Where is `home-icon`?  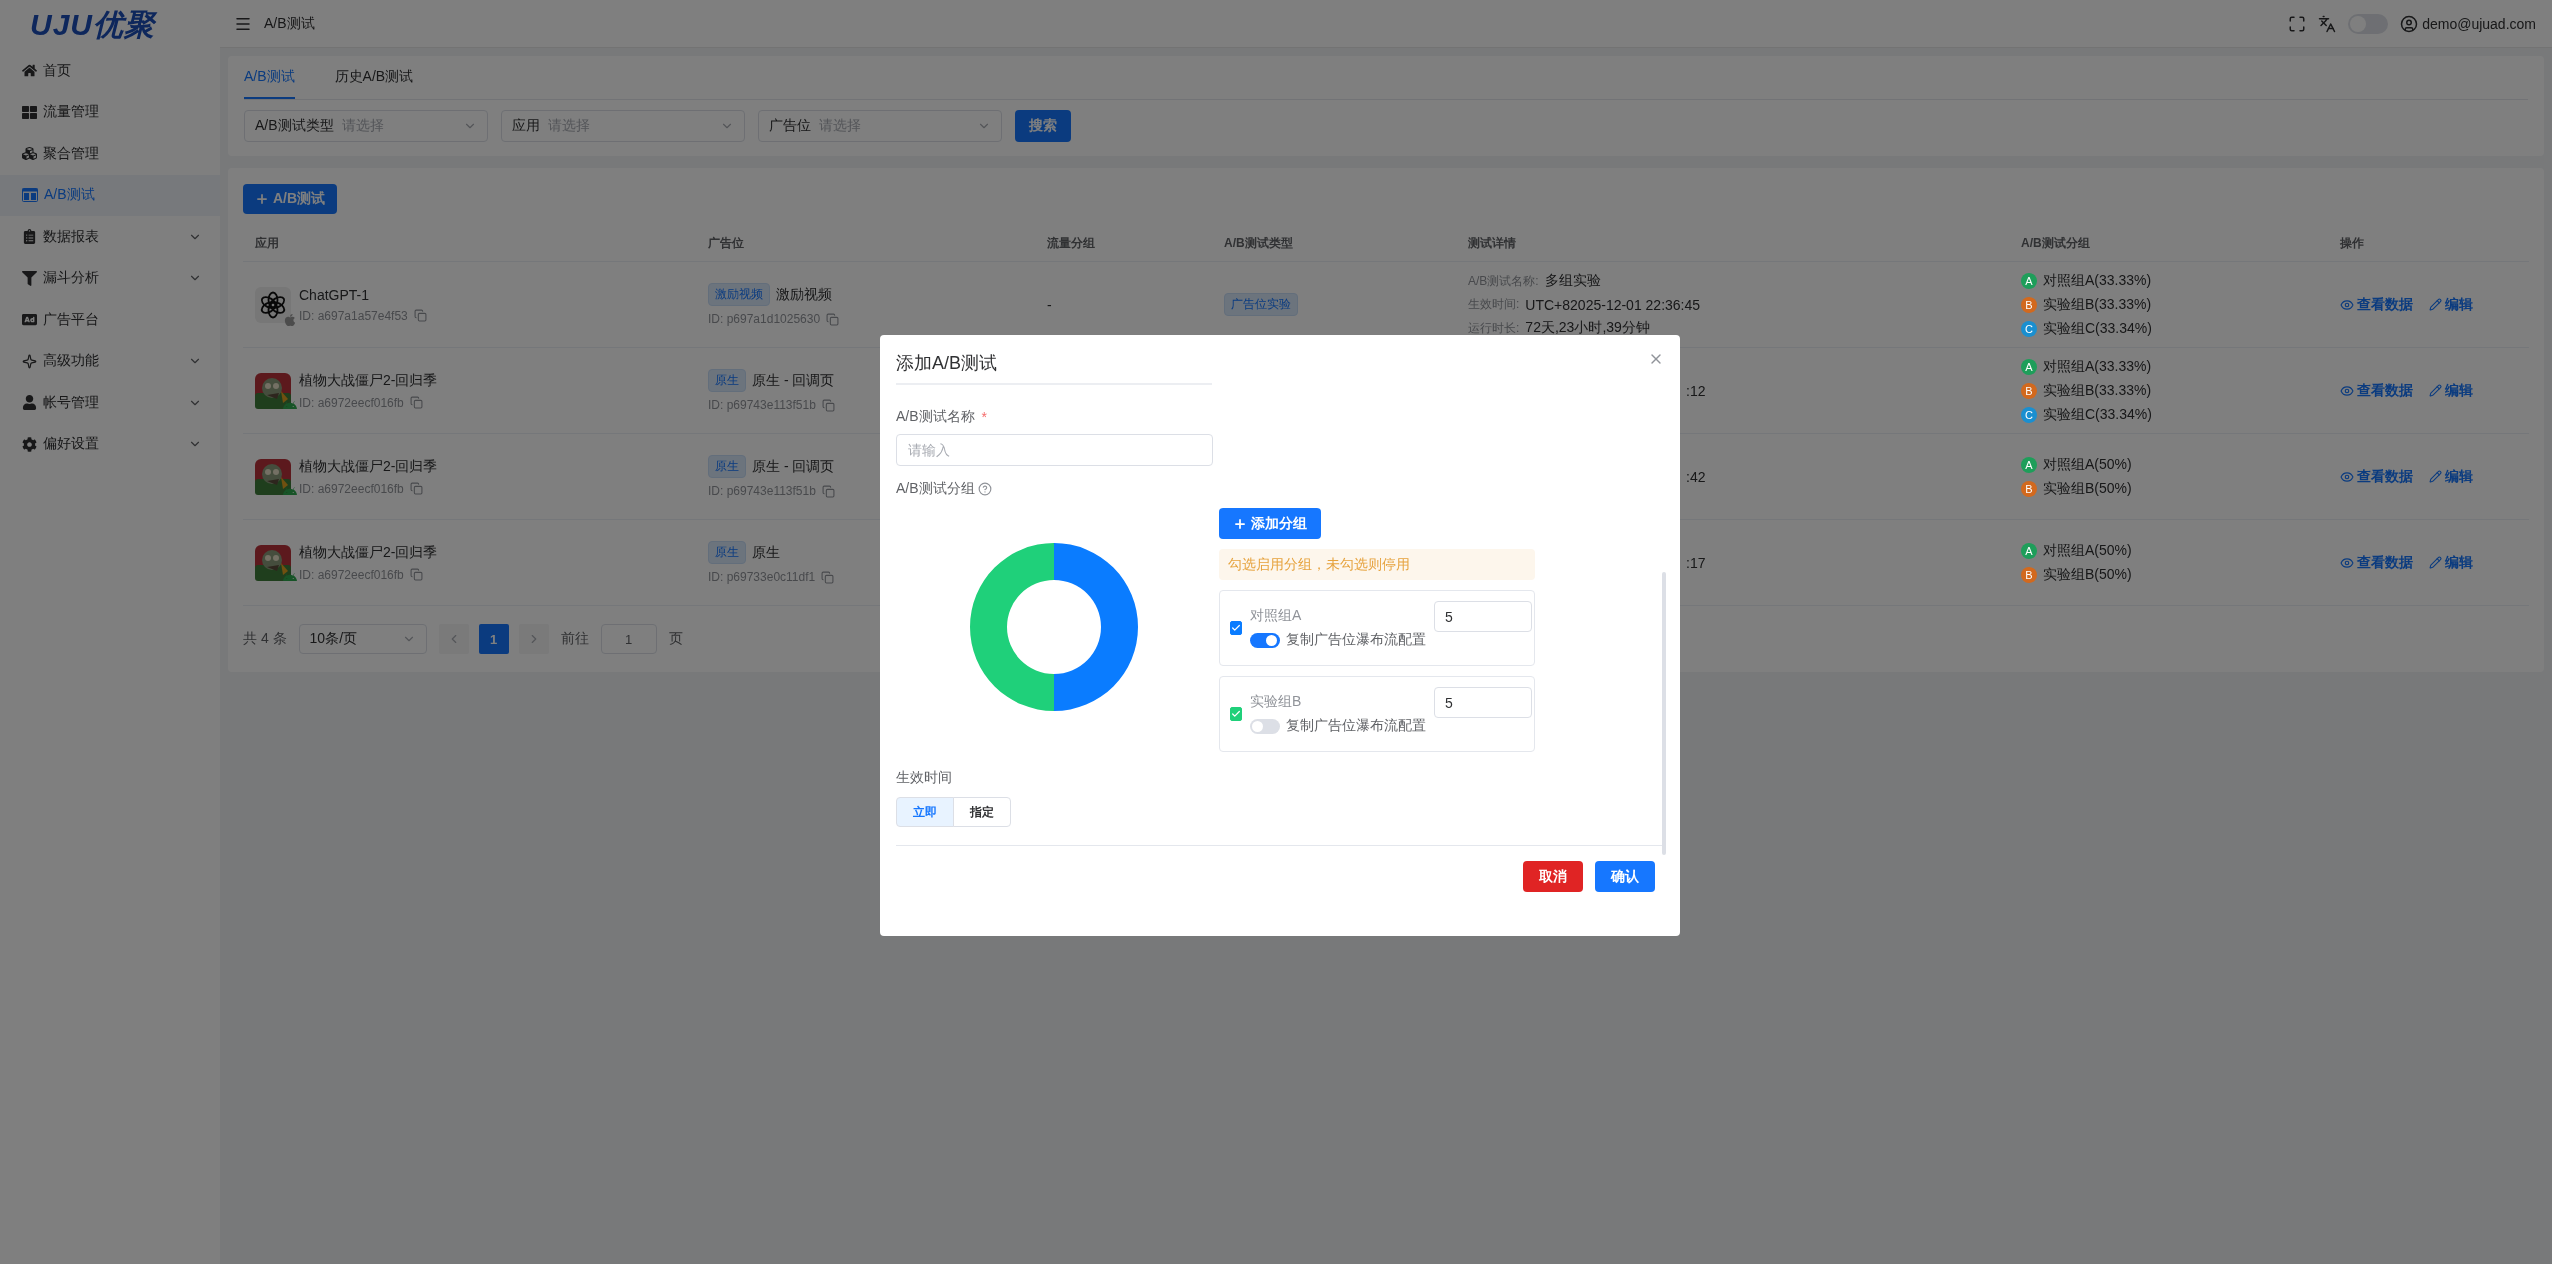
home-icon is located at coordinates (29, 71).